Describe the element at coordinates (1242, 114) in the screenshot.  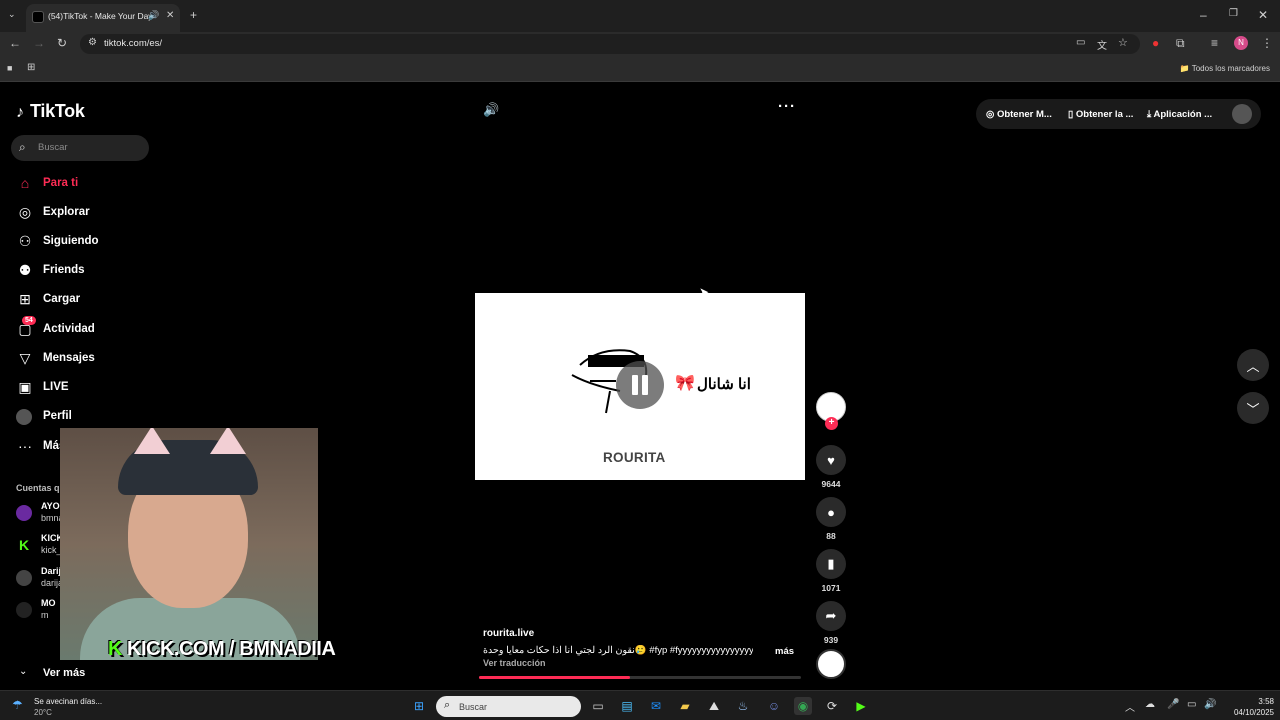
I see `user-avatar` at that location.